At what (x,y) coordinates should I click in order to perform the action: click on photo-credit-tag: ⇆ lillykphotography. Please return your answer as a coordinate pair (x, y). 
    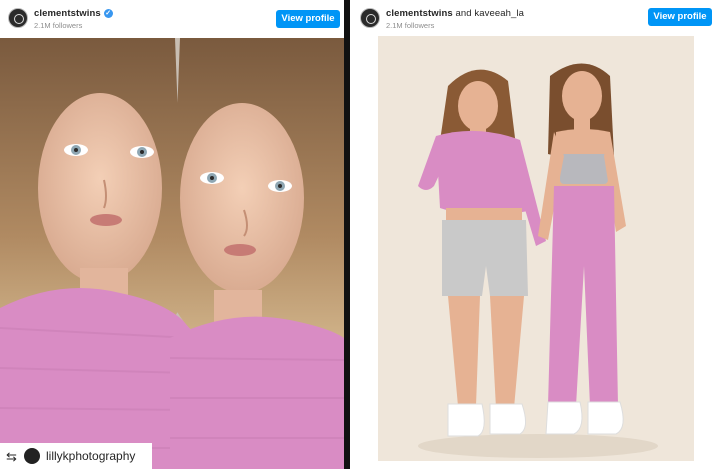
    Looking at the image, I should click on (76, 456).